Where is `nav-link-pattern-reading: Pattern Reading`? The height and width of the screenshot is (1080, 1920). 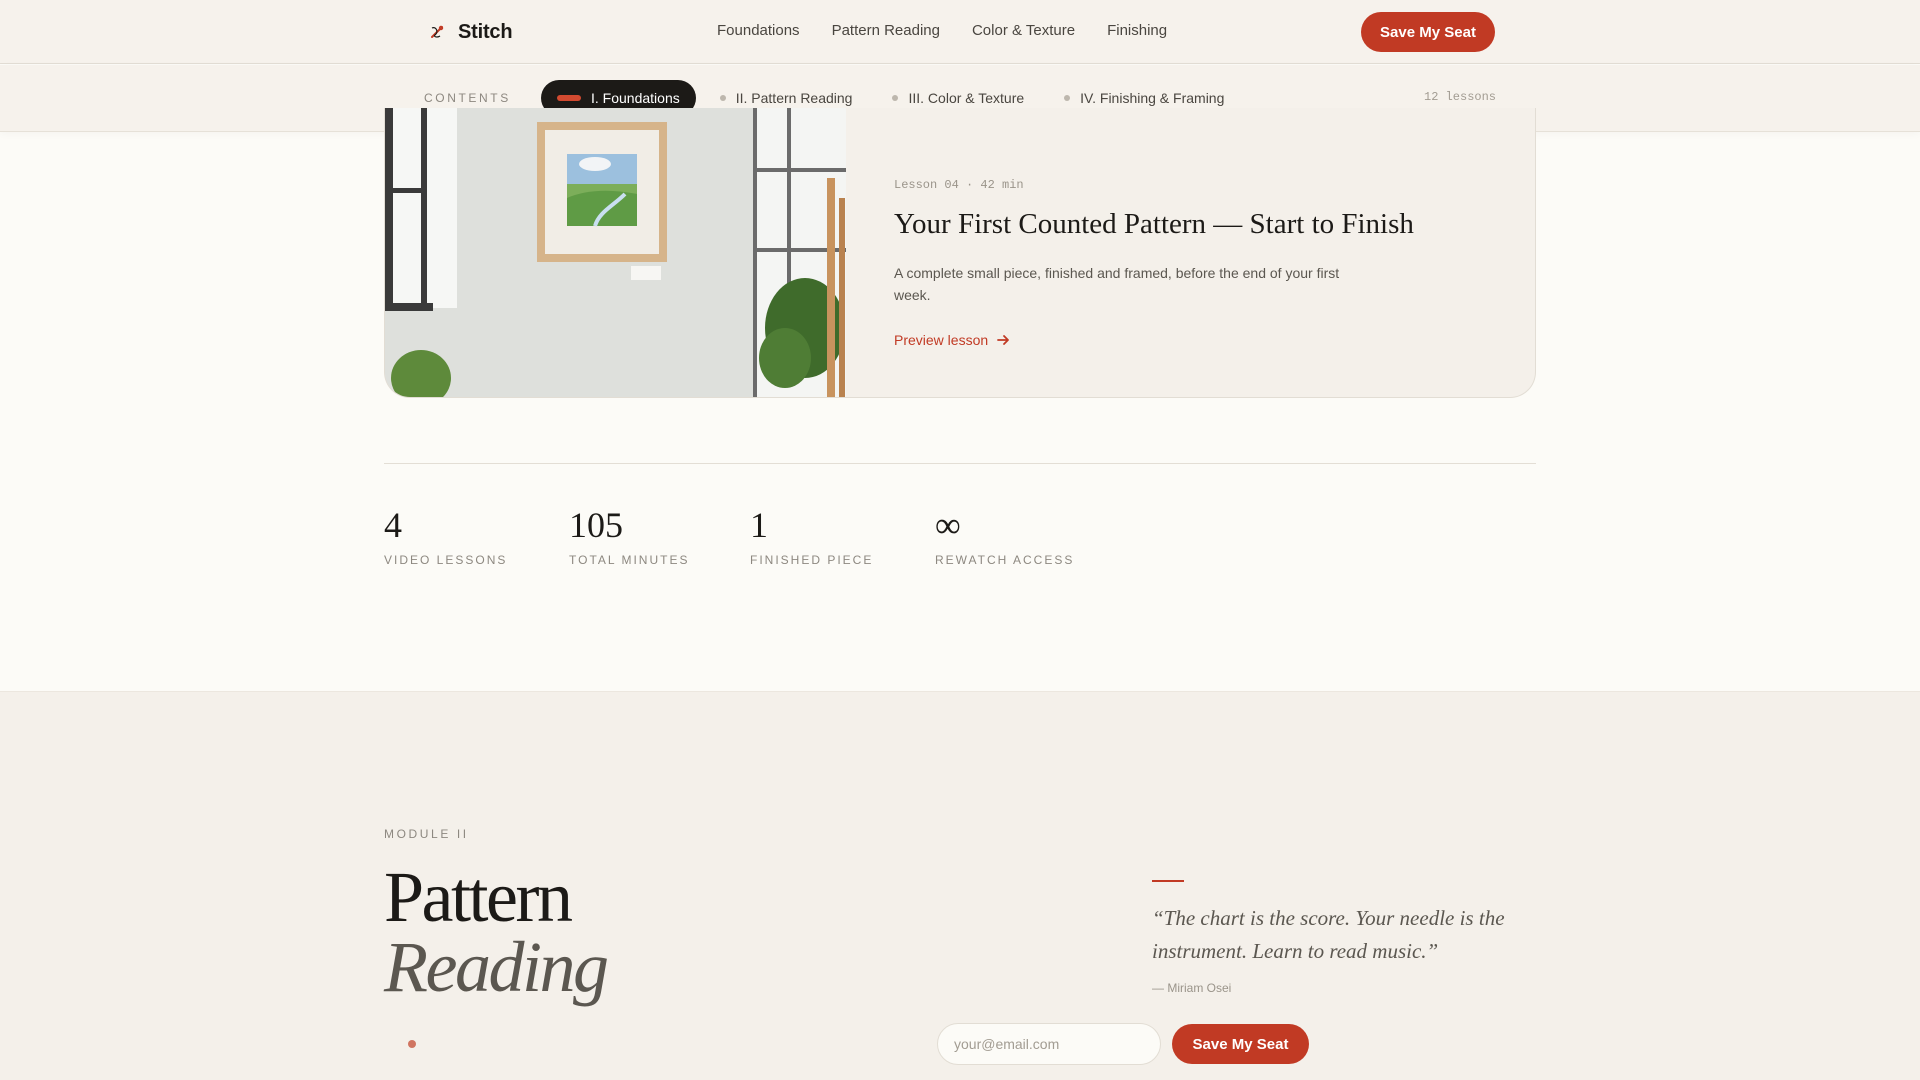
nav-link-pattern-reading: Pattern Reading is located at coordinates (886, 30).